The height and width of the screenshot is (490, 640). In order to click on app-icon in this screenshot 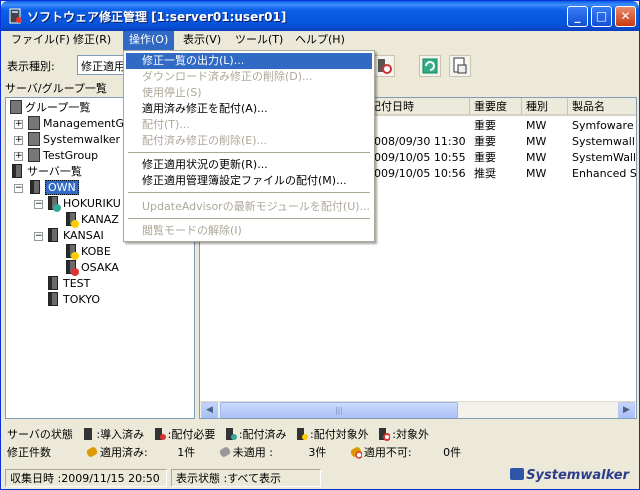, I will do `click(15, 16)`.